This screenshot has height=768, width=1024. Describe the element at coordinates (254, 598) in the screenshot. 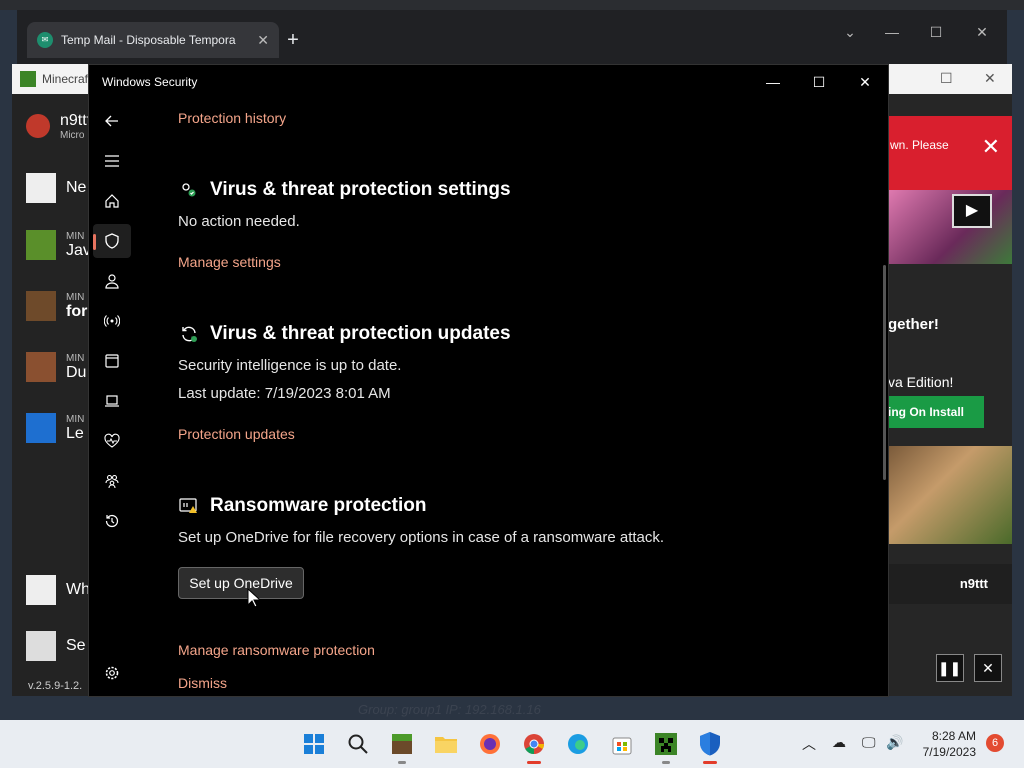

I see `mouse-cursor-icon` at that location.